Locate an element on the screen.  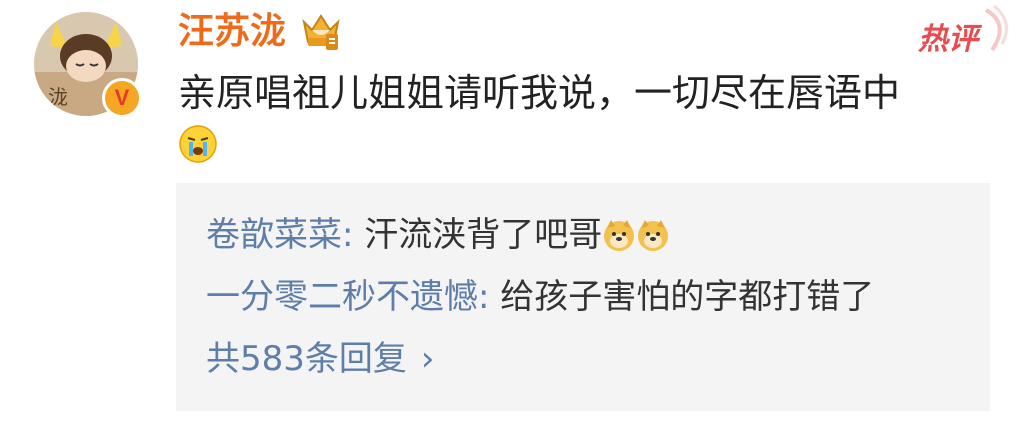
chevron-right-icon: › is located at coordinates (427, 359).